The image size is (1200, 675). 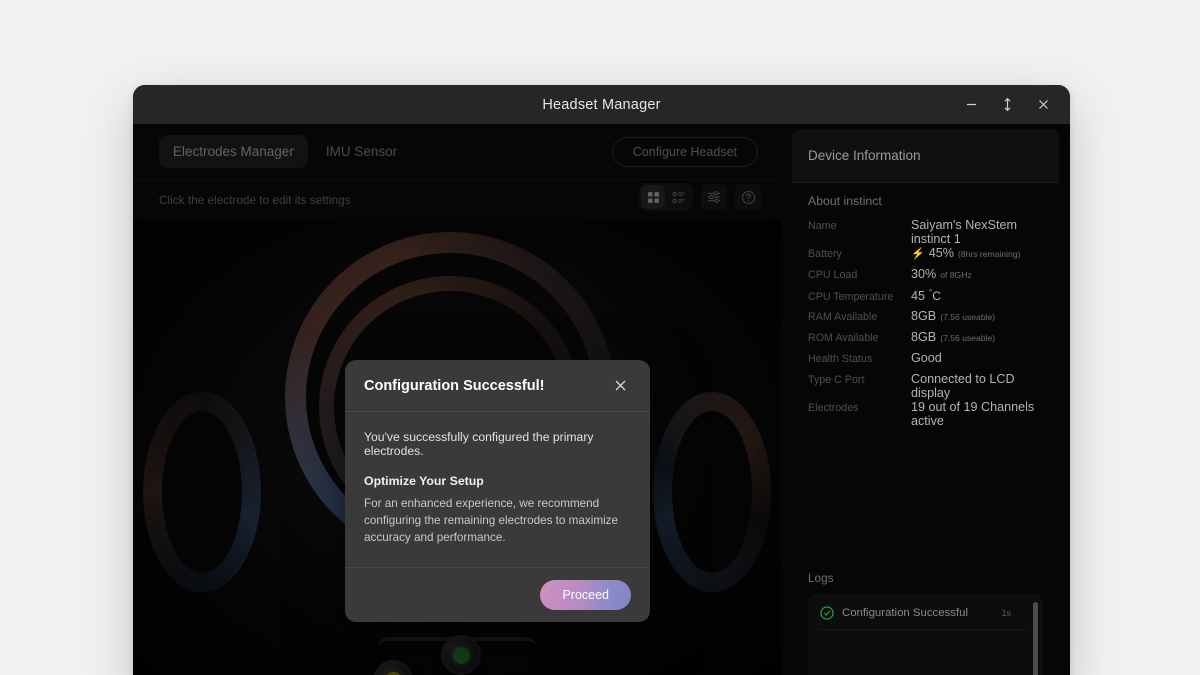 What do you see at coordinates (585, 594) in the screenshot?
I see `proceed-button: Proceed` at bounding box center [585, 594].